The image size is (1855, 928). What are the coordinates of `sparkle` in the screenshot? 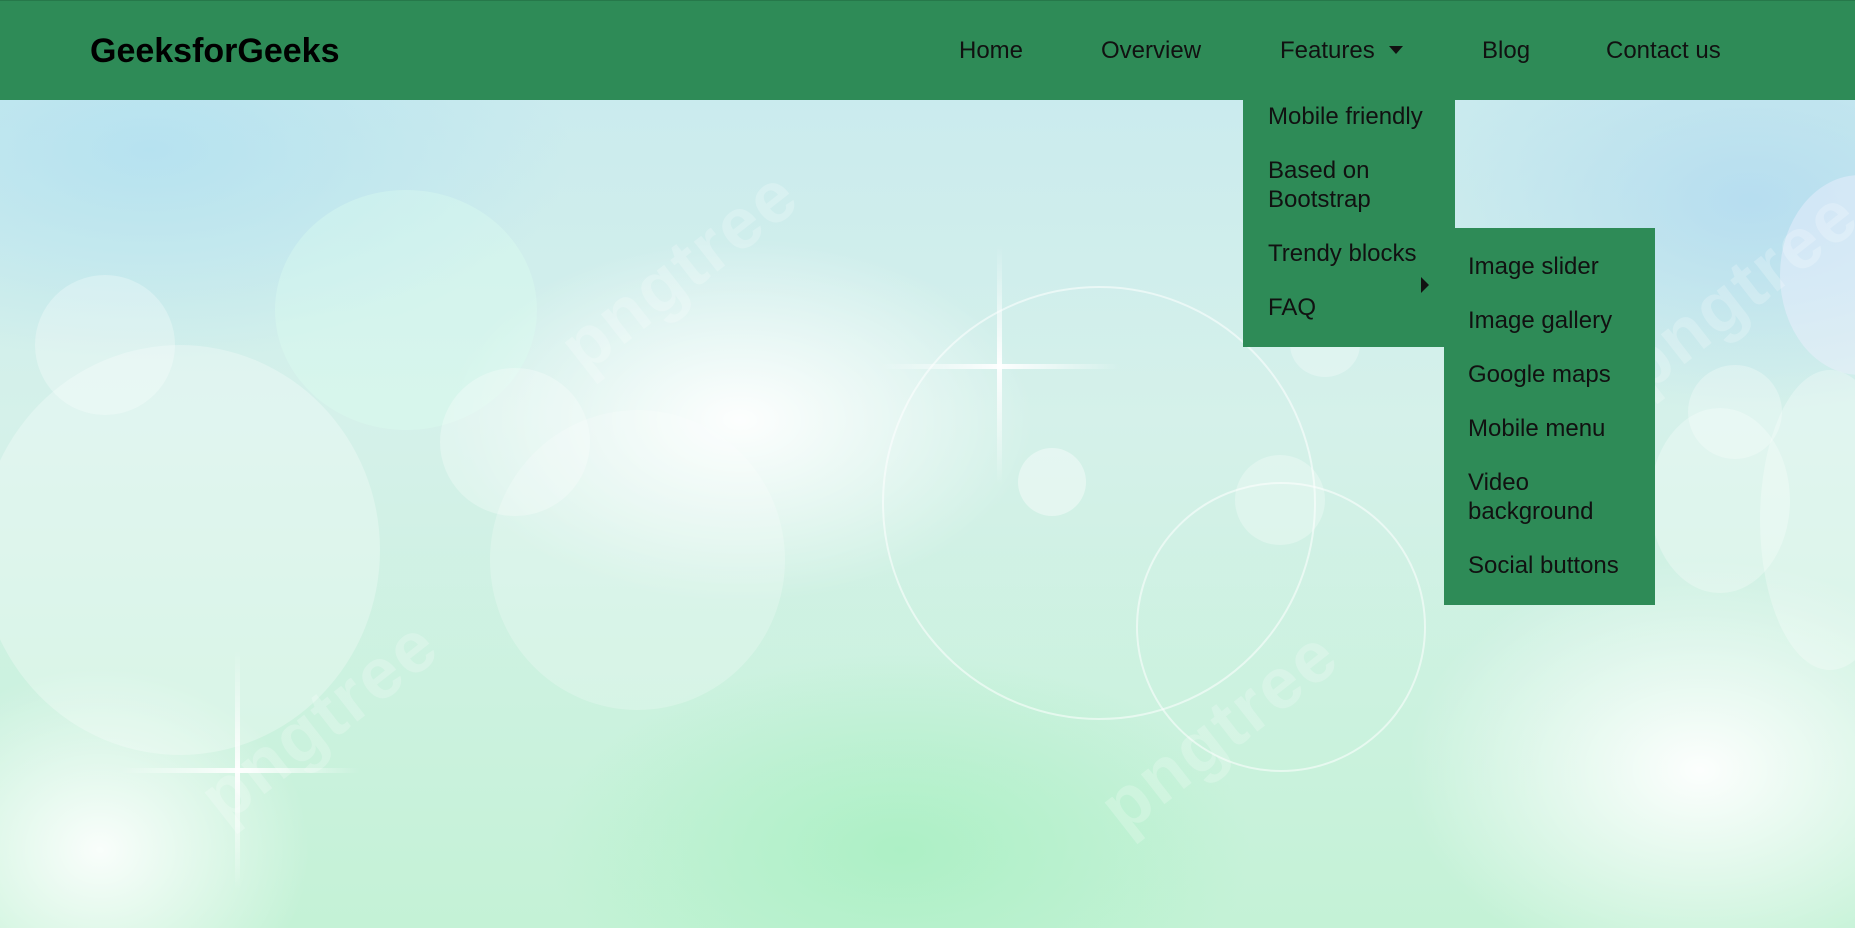 It's located at (1000, 366).